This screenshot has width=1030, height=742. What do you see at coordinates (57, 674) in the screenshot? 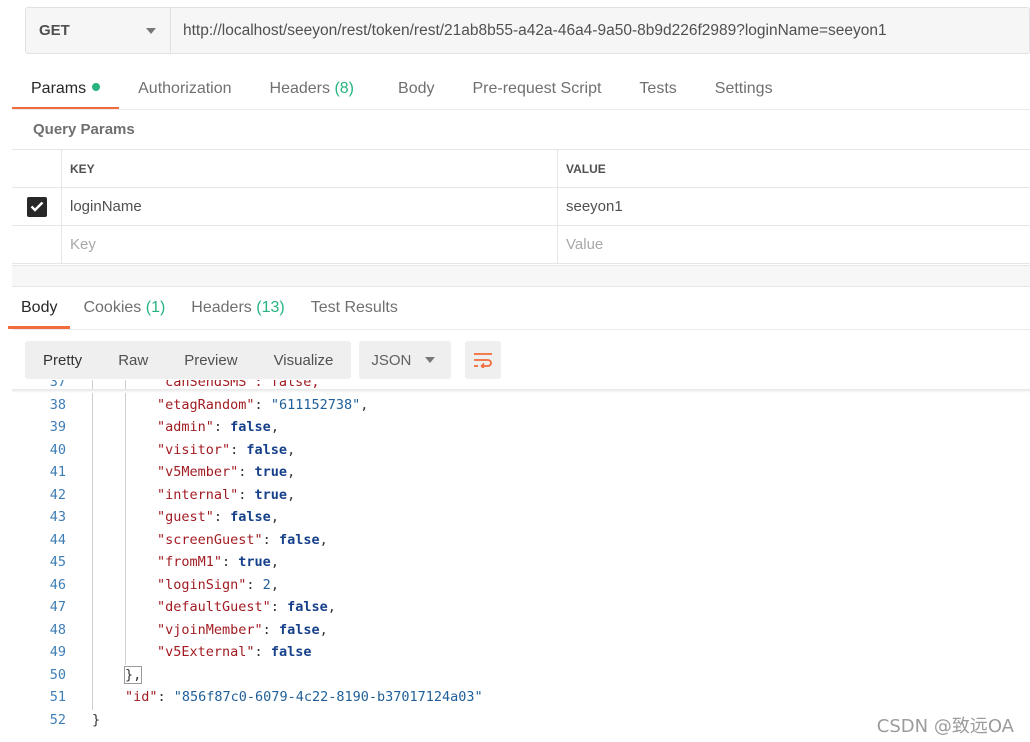
I see `line-number: 50` at bounding box center [57, 674].